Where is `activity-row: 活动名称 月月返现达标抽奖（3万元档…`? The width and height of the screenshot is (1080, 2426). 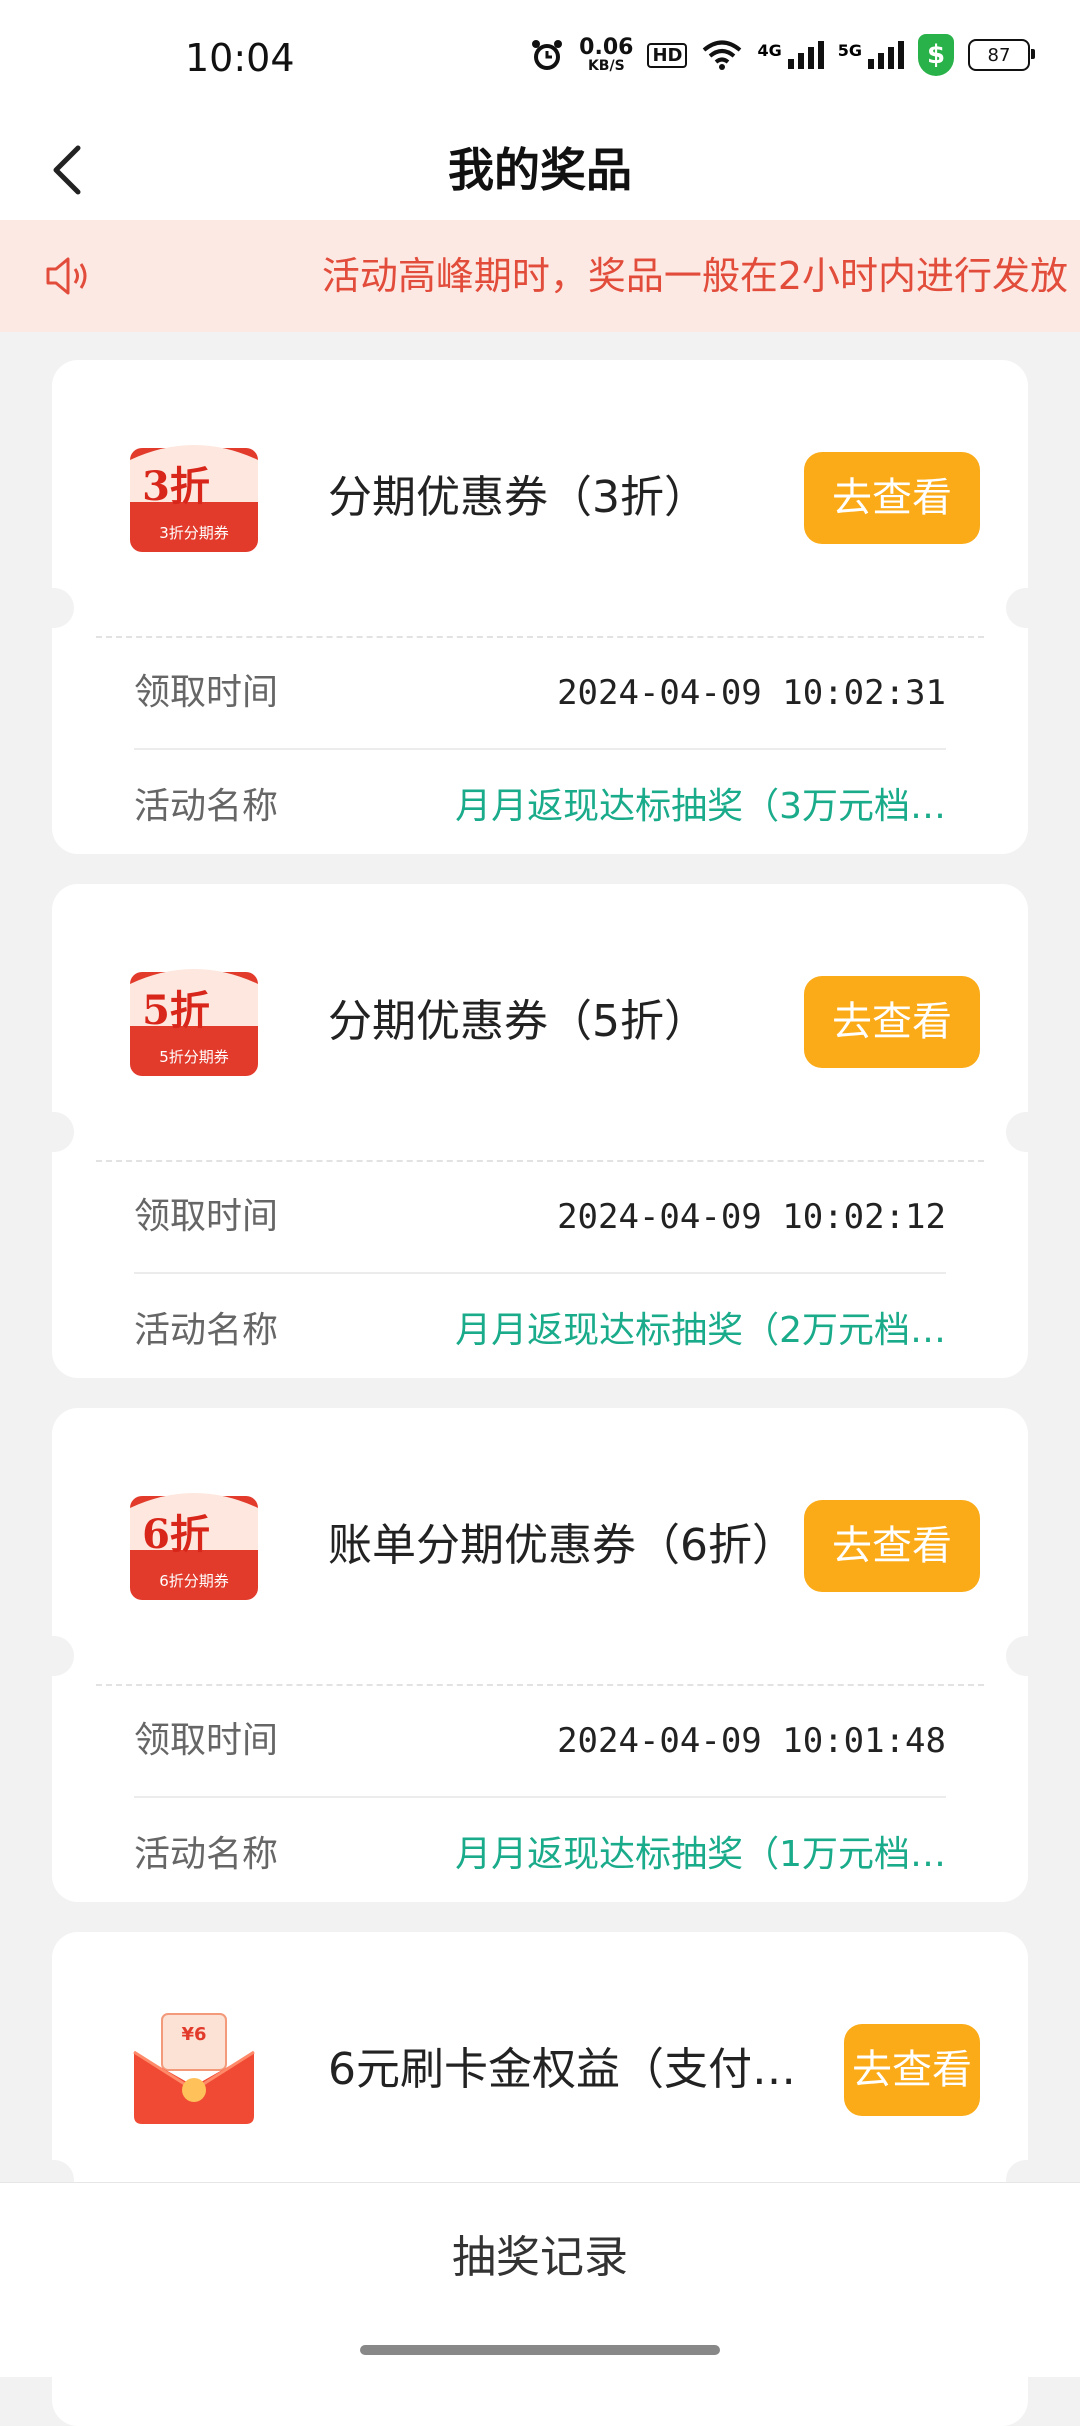 activity-row: 活动名称 月月返现达标抽奖（3万元档… is located at coordinates (540, 807).